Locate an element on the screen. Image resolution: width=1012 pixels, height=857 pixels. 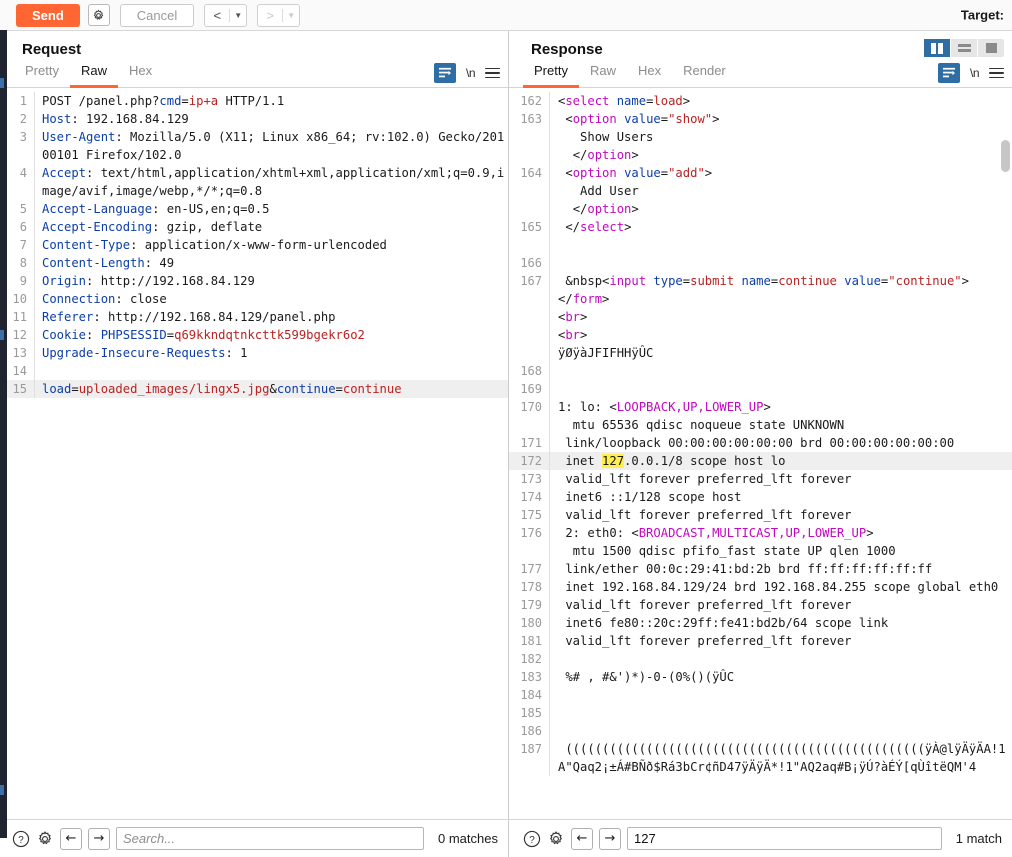
code-line: Add User is located at coordinates (760, 191).